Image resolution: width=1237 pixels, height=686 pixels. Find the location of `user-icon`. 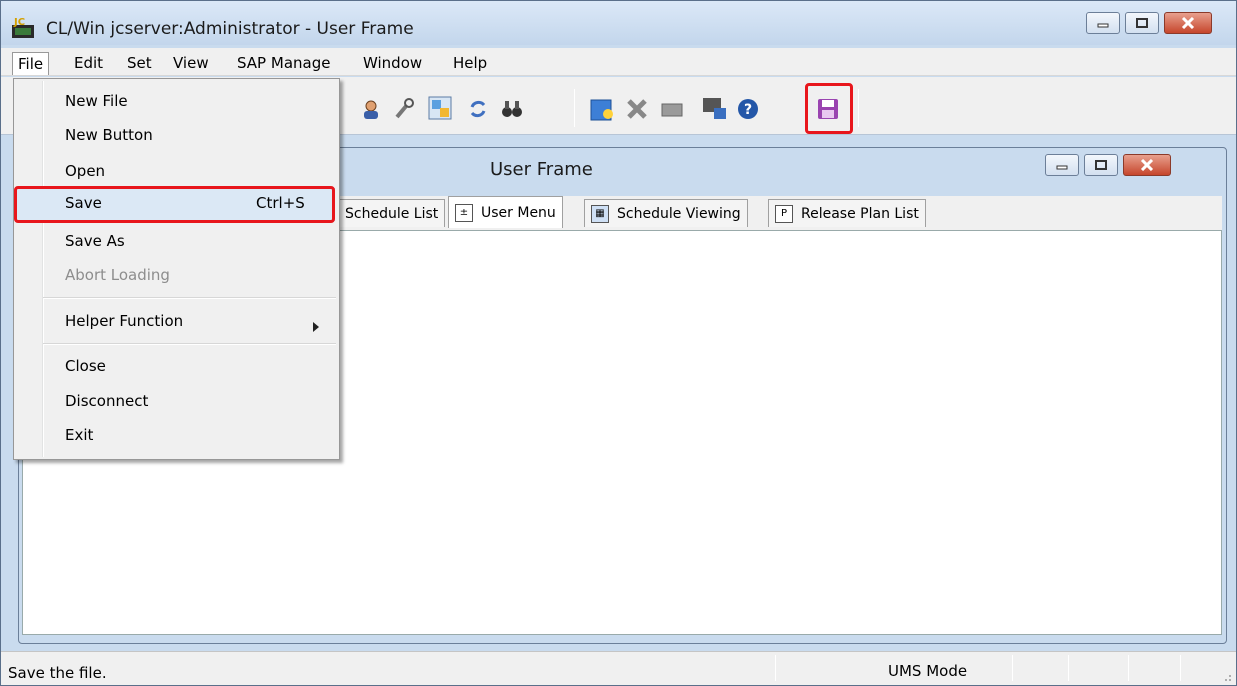

user-icon is located at coordinates (371, 109).